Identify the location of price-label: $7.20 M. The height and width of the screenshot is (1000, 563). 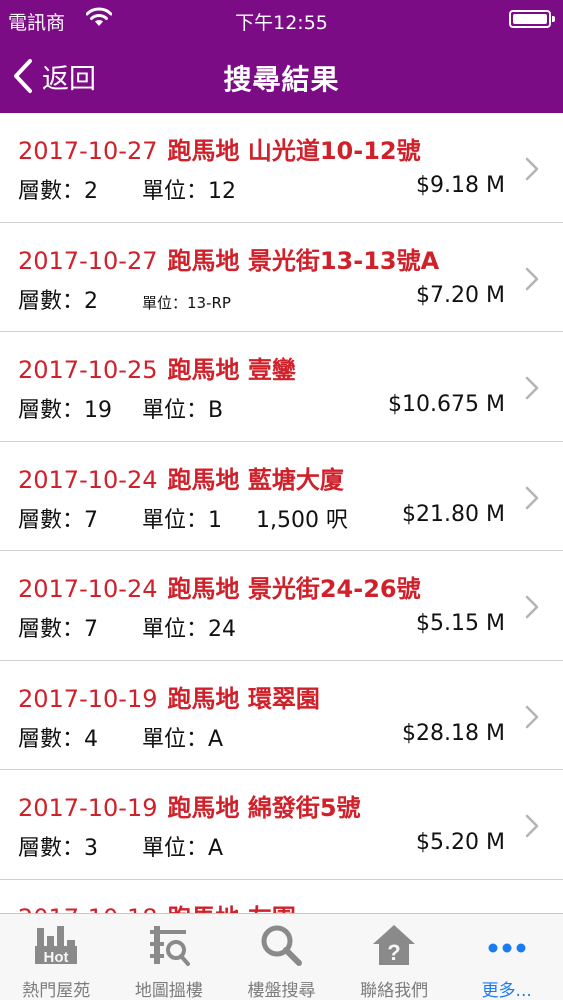
(460, 295).